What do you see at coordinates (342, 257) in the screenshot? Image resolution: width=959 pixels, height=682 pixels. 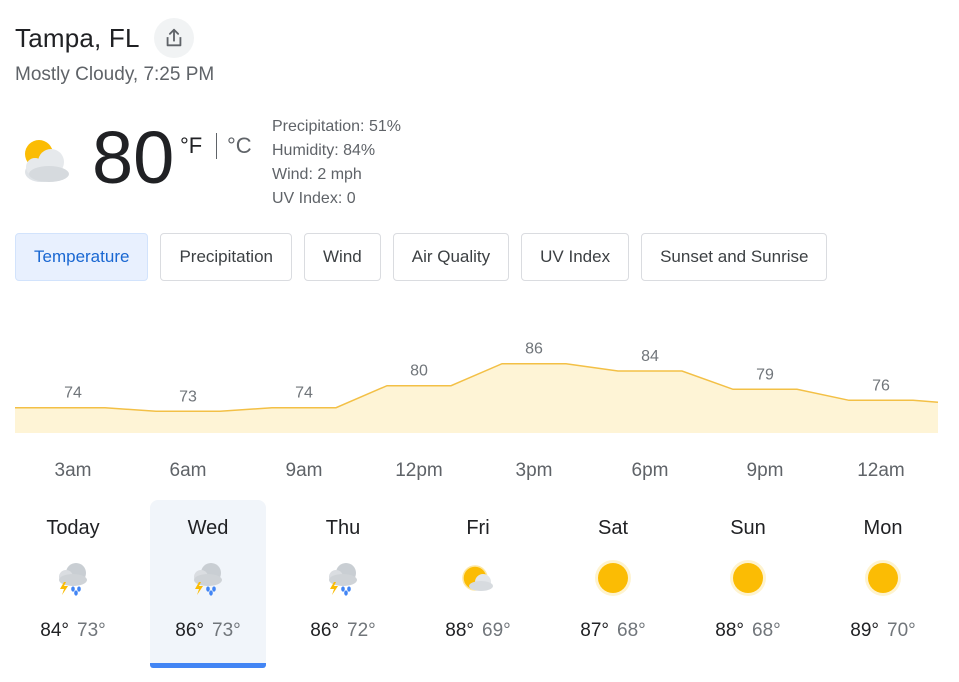 I see `tab-wind: Wind` at bounding box center [342, 257].